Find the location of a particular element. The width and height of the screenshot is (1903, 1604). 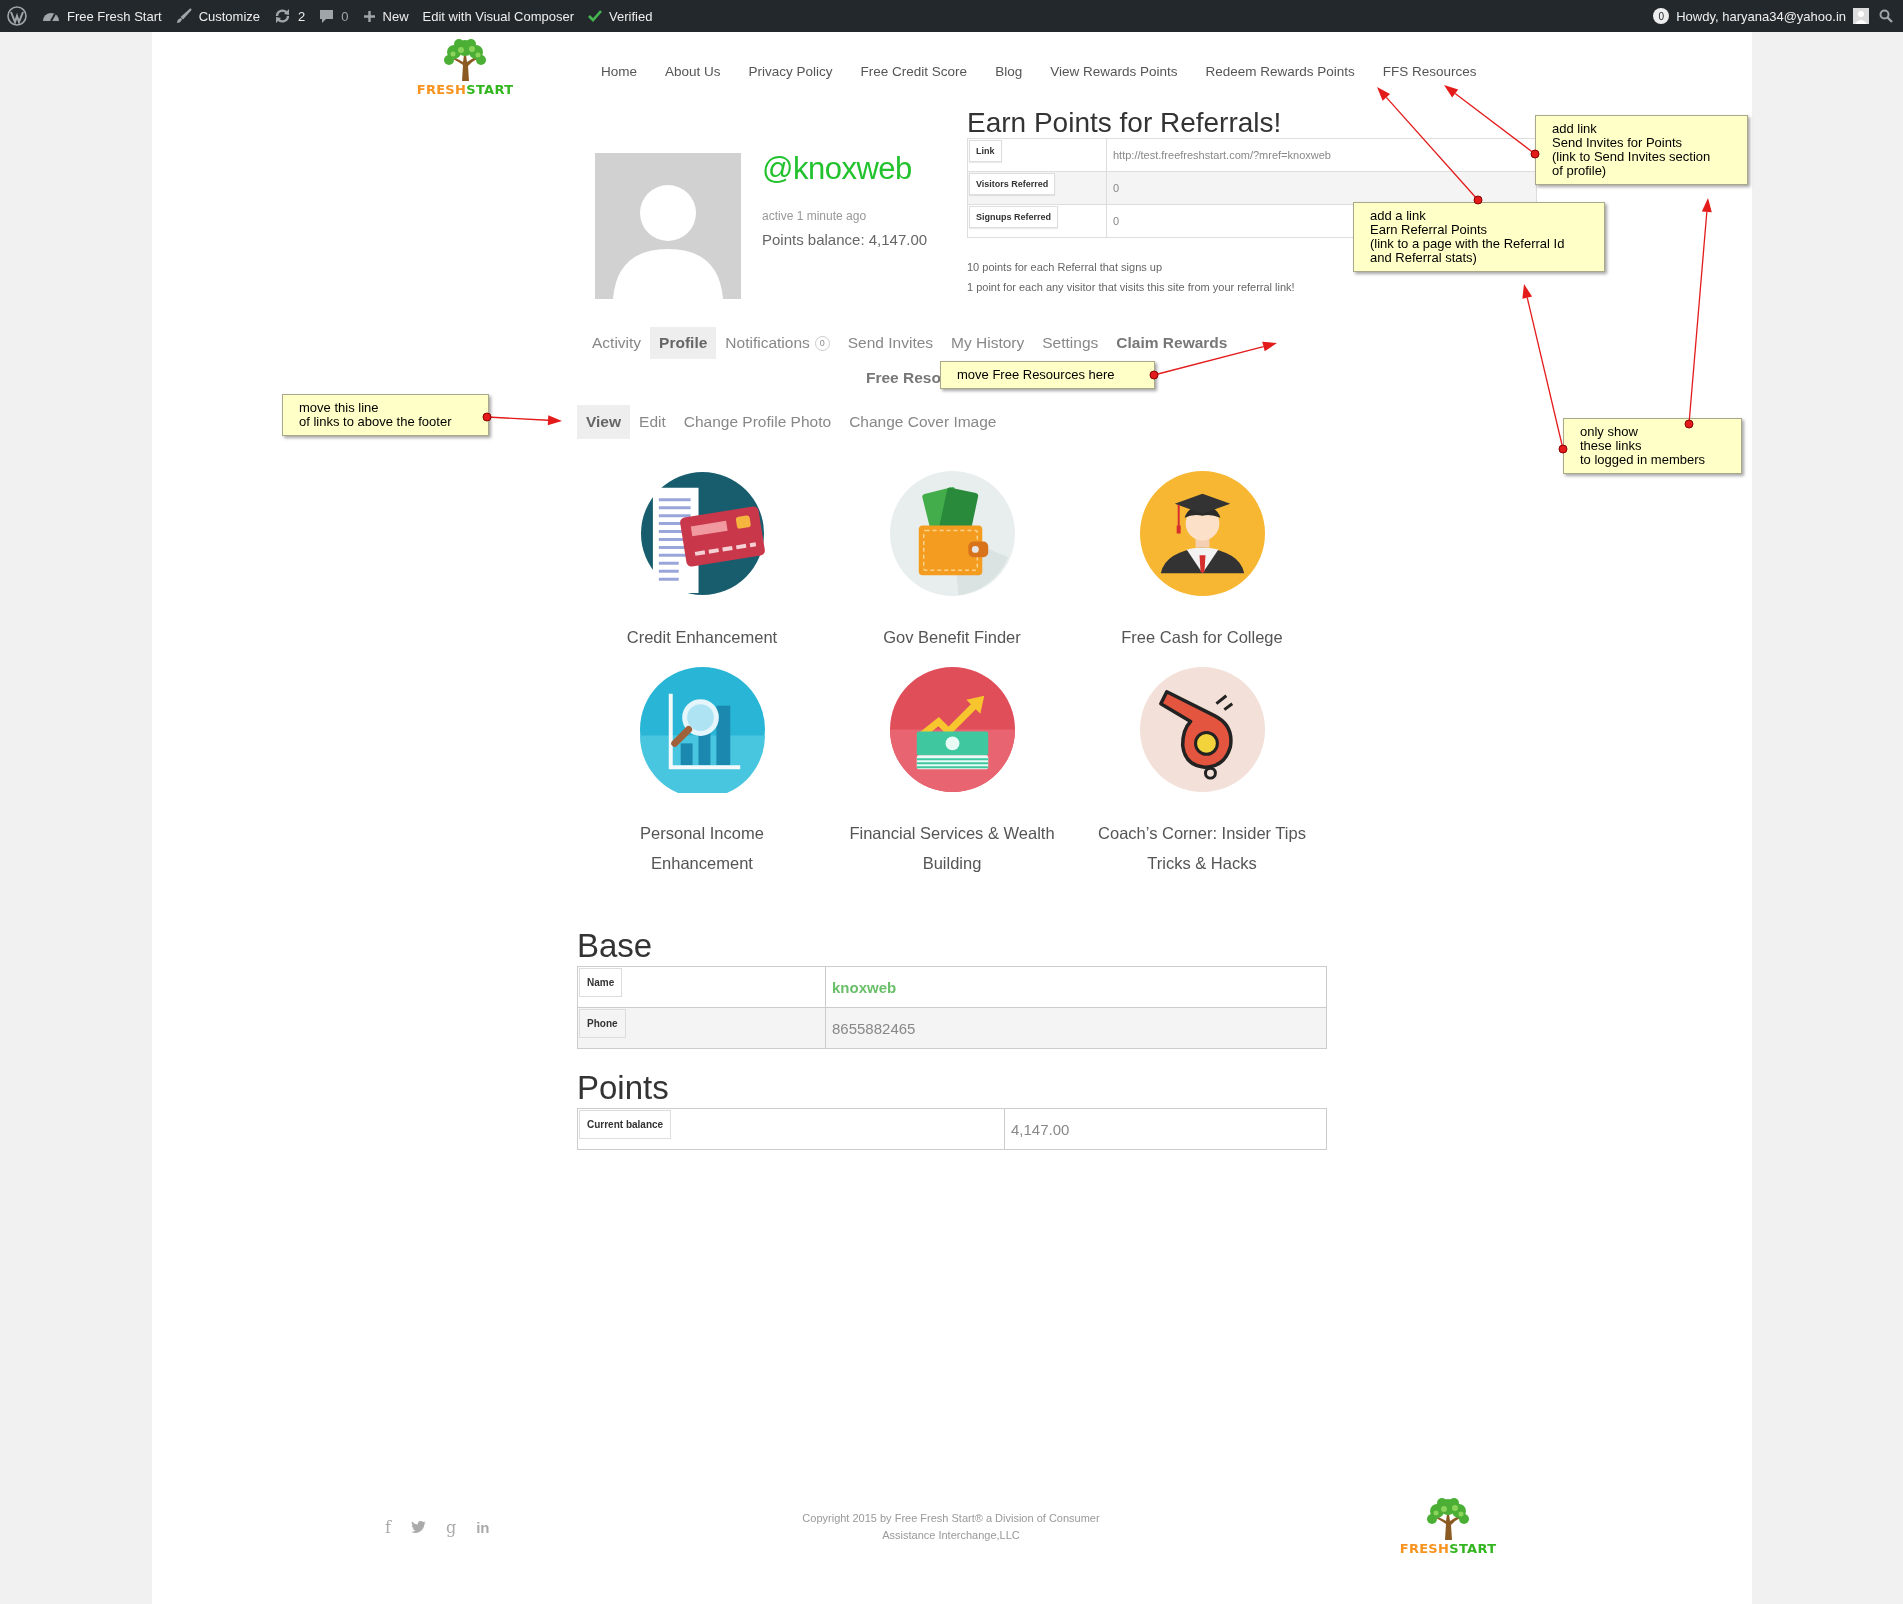

refresh-icon is located at coordinates (283, 16).